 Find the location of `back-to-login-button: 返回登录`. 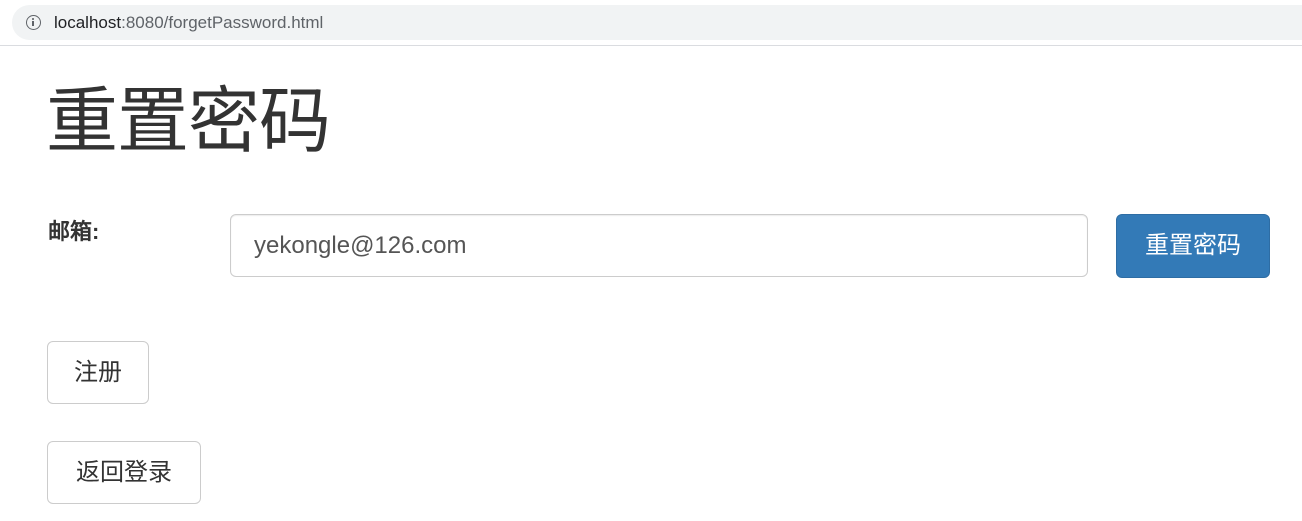

back-to-login-button: 返回登录 is located at coordinates (124, 472).